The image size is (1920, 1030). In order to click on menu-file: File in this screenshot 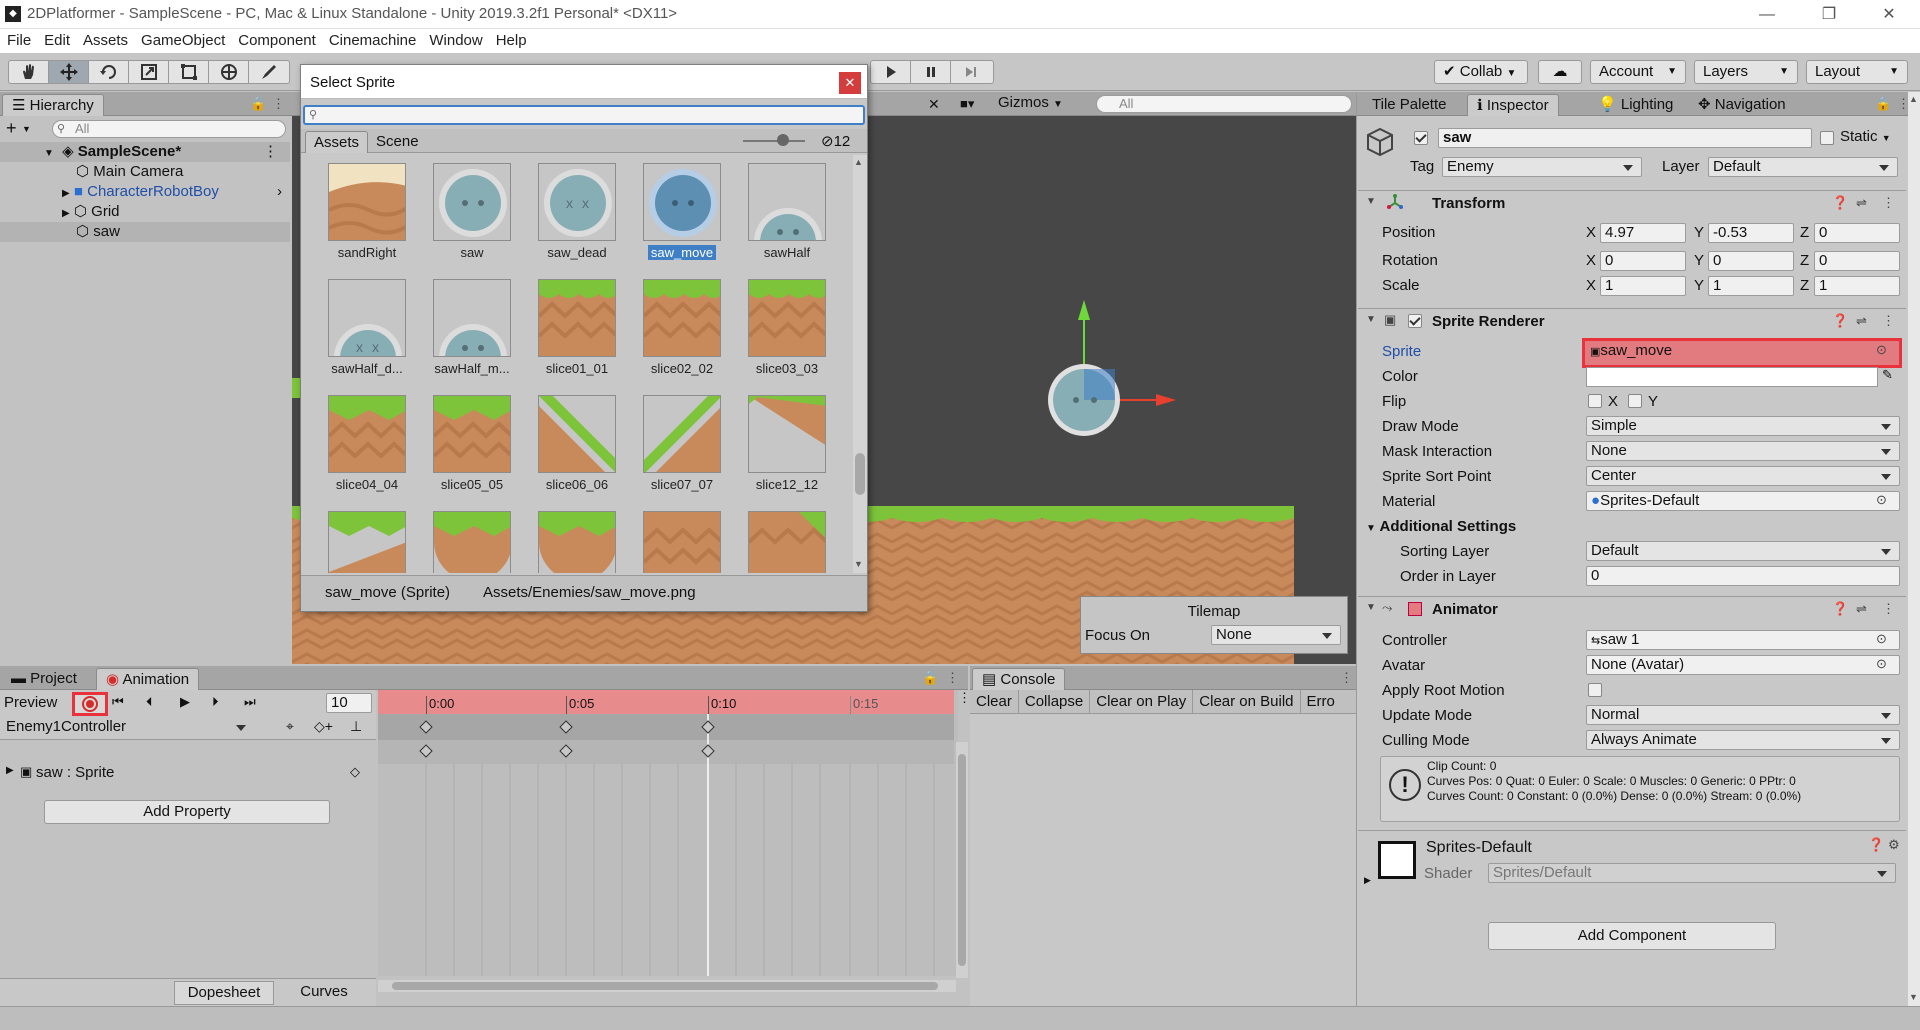, I will do `click(18, 39)`.